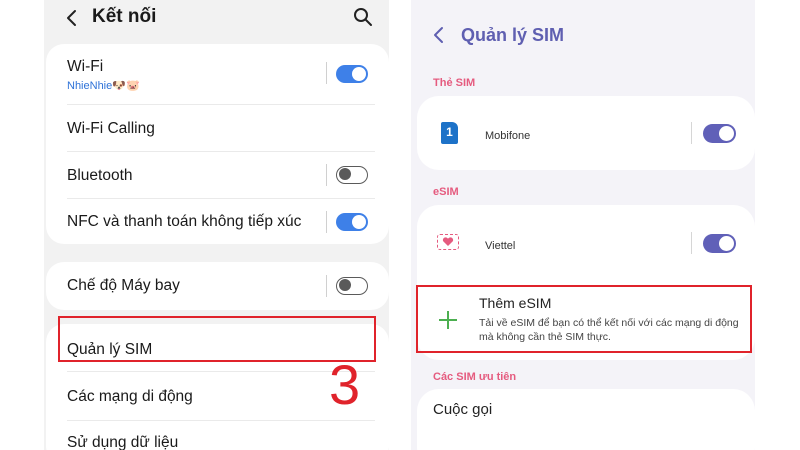 The height and width of the screenshot is (450, 800). Describe the element at coordinates (124, 16) in the screenshot. I see `page-title: Kết nối` at that location.